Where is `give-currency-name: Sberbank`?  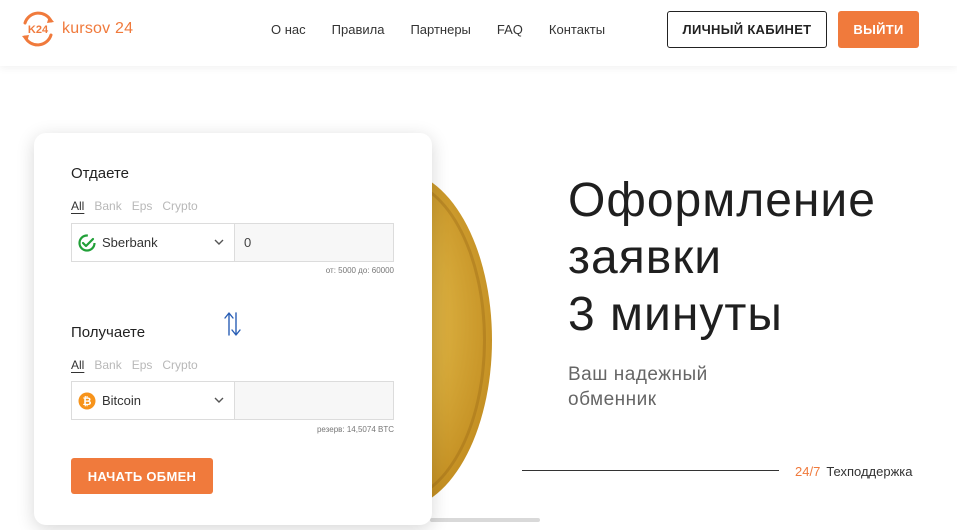 give-currency-name: Sberbank is located at coordinates (130, 242).